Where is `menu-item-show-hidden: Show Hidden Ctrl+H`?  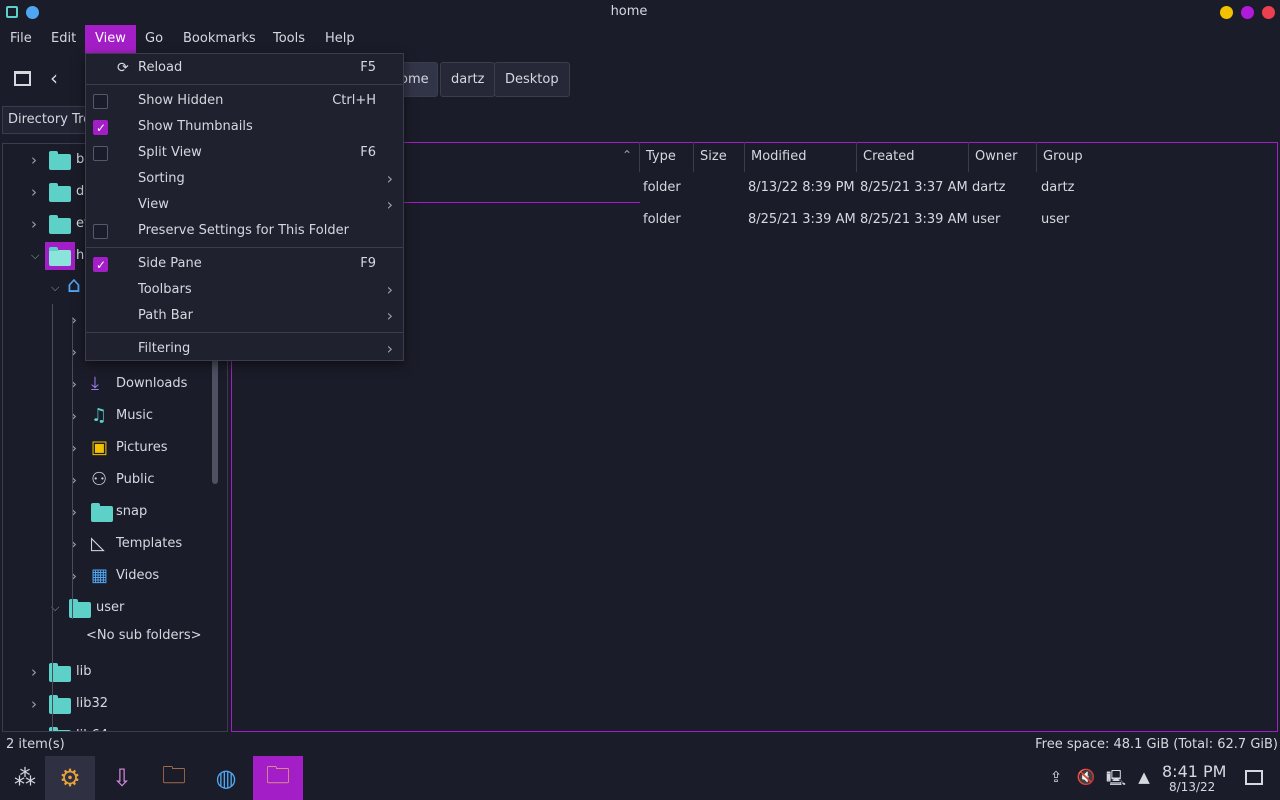
menu-item-show-hidden: Show Hidden Ctrl+H is located at coordinates (244, 101).